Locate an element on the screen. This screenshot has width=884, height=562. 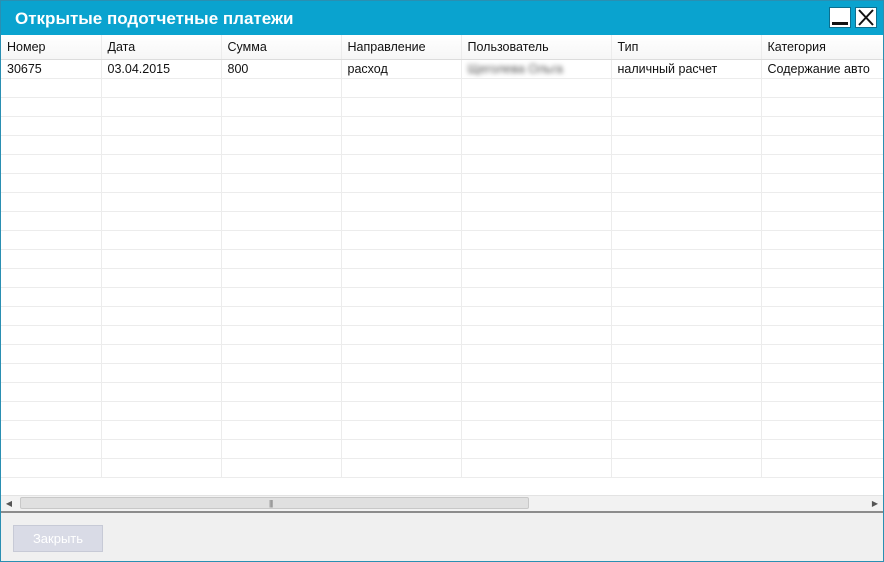
scroll-right-arrow-icon: ▶ is located at coordinates (875, 503).